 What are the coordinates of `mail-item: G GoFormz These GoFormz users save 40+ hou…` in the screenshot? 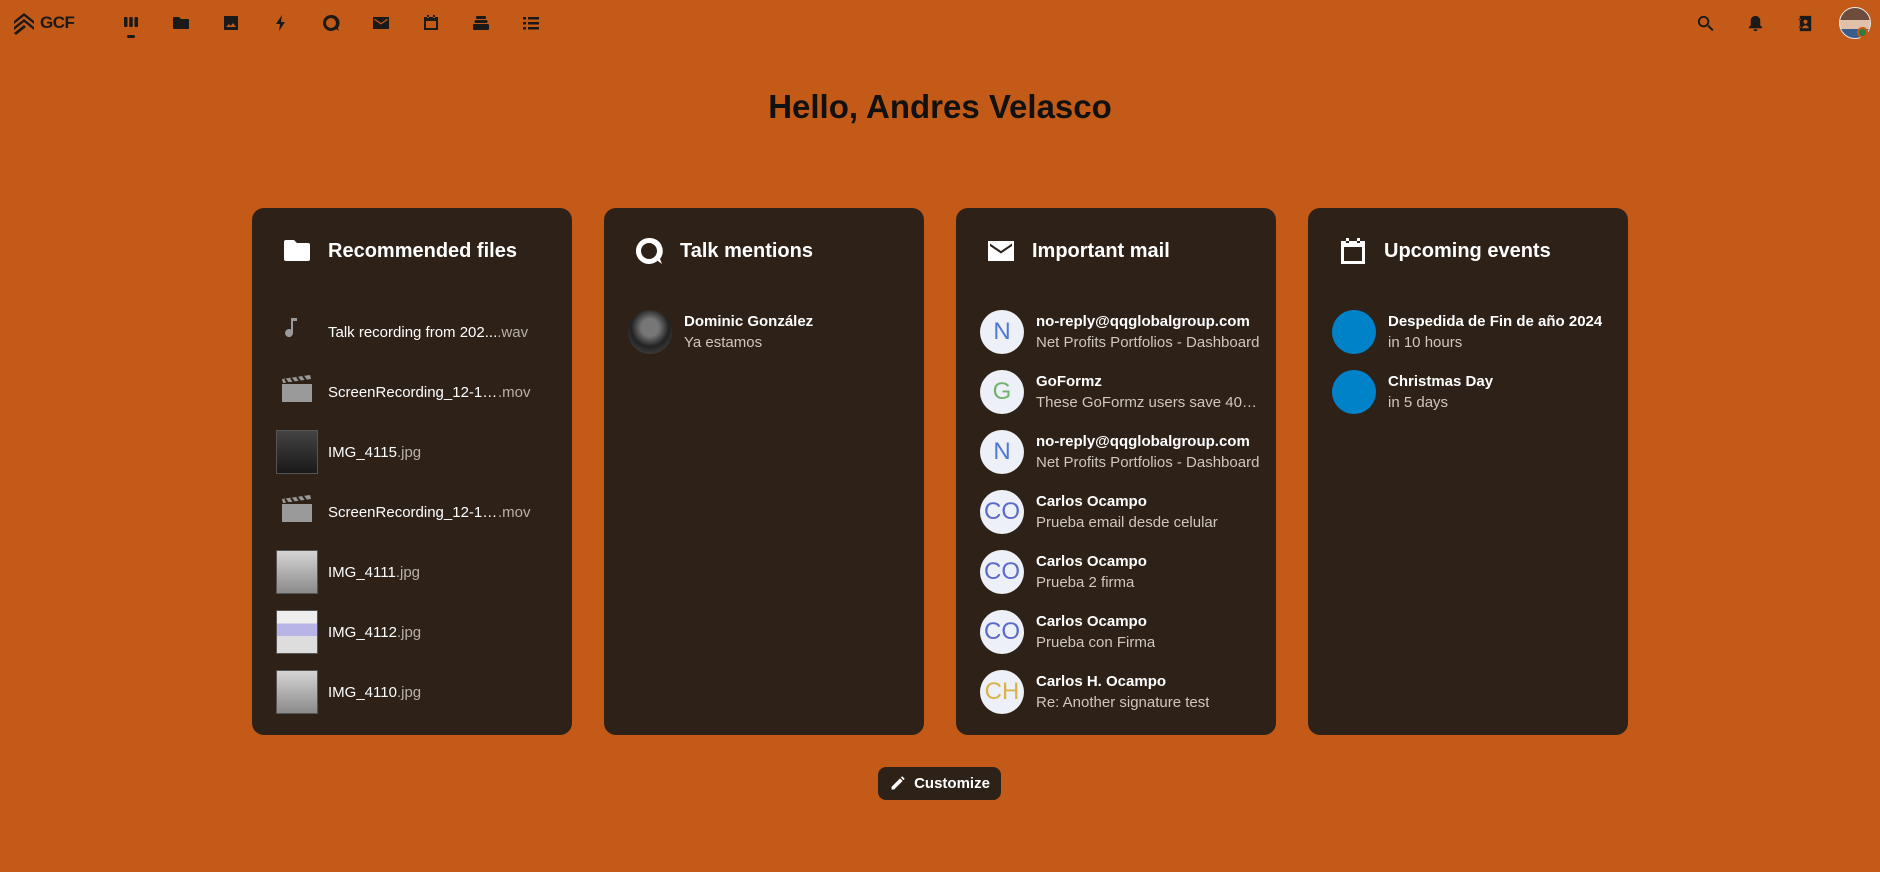 It's located at (1120, 392).